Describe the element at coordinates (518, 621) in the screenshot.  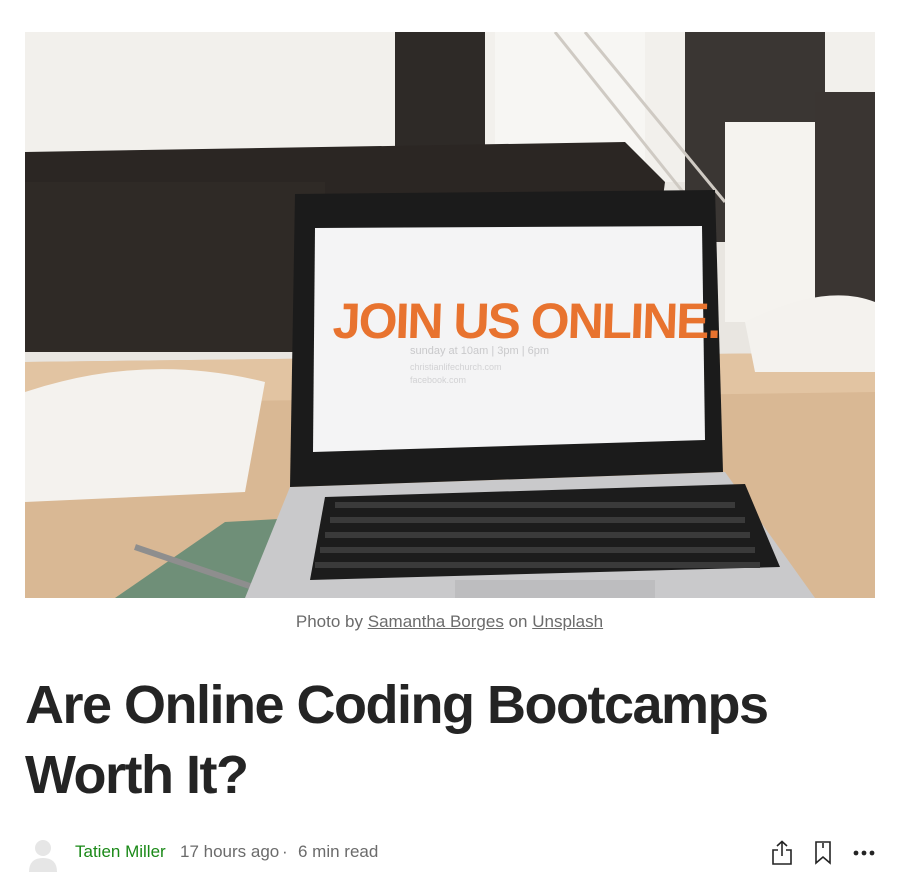
I see `caption-middle: on` at that location.